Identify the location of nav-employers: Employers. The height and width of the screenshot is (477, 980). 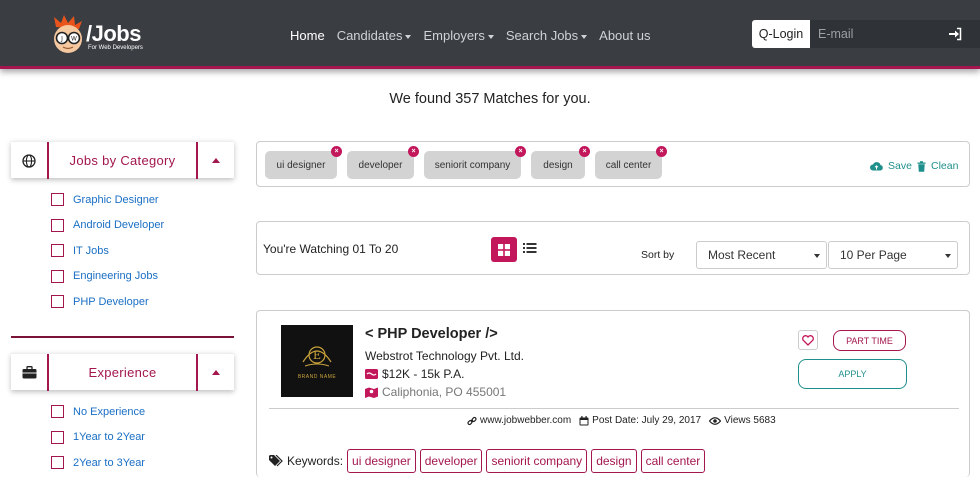
(458, 35).